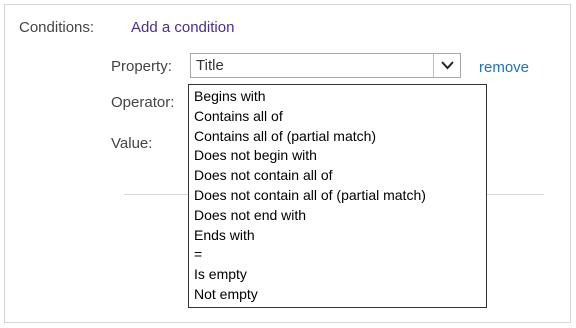 The height and width of the screenshot is (328, 576). Describe the element at coordinates (337, 236) in the screenshot. I see `operator-option: Ends with` at that location.